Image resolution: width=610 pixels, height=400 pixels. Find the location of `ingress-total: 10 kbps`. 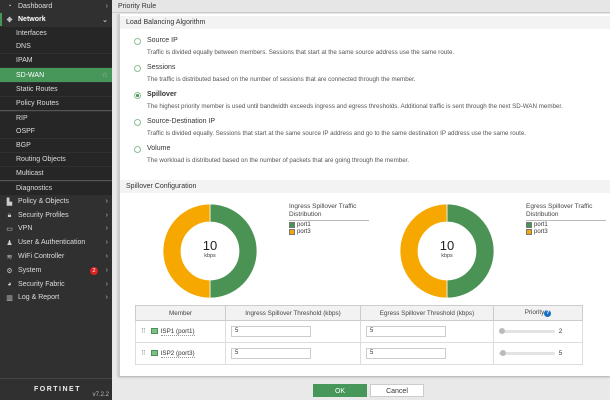

ingress-total: 10 kbps is located at coordinates (210, 248).